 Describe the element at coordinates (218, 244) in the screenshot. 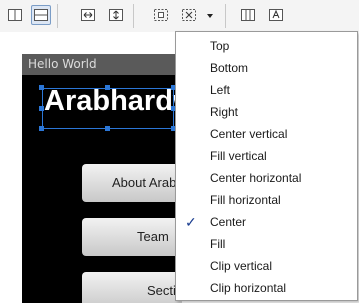

I see `menu-item-label: Fill` at that location.